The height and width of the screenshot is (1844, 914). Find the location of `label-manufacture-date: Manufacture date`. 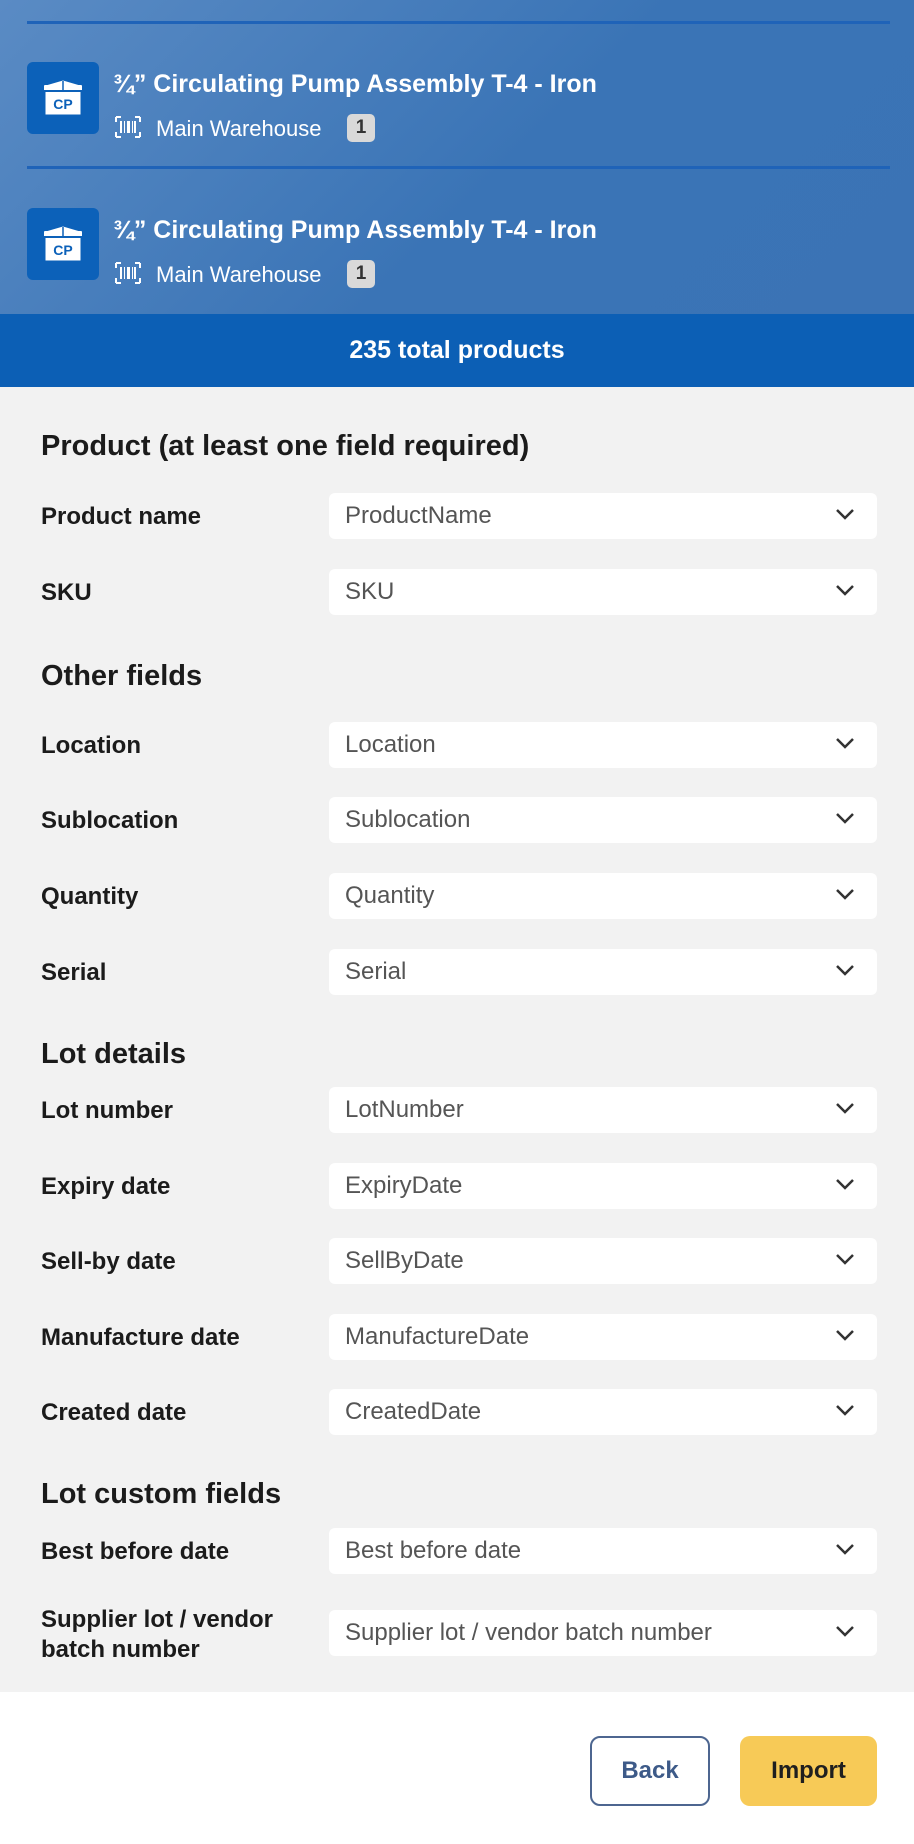

label-manufacture-date: Manufacture date is located at coordinates (140, 1337).